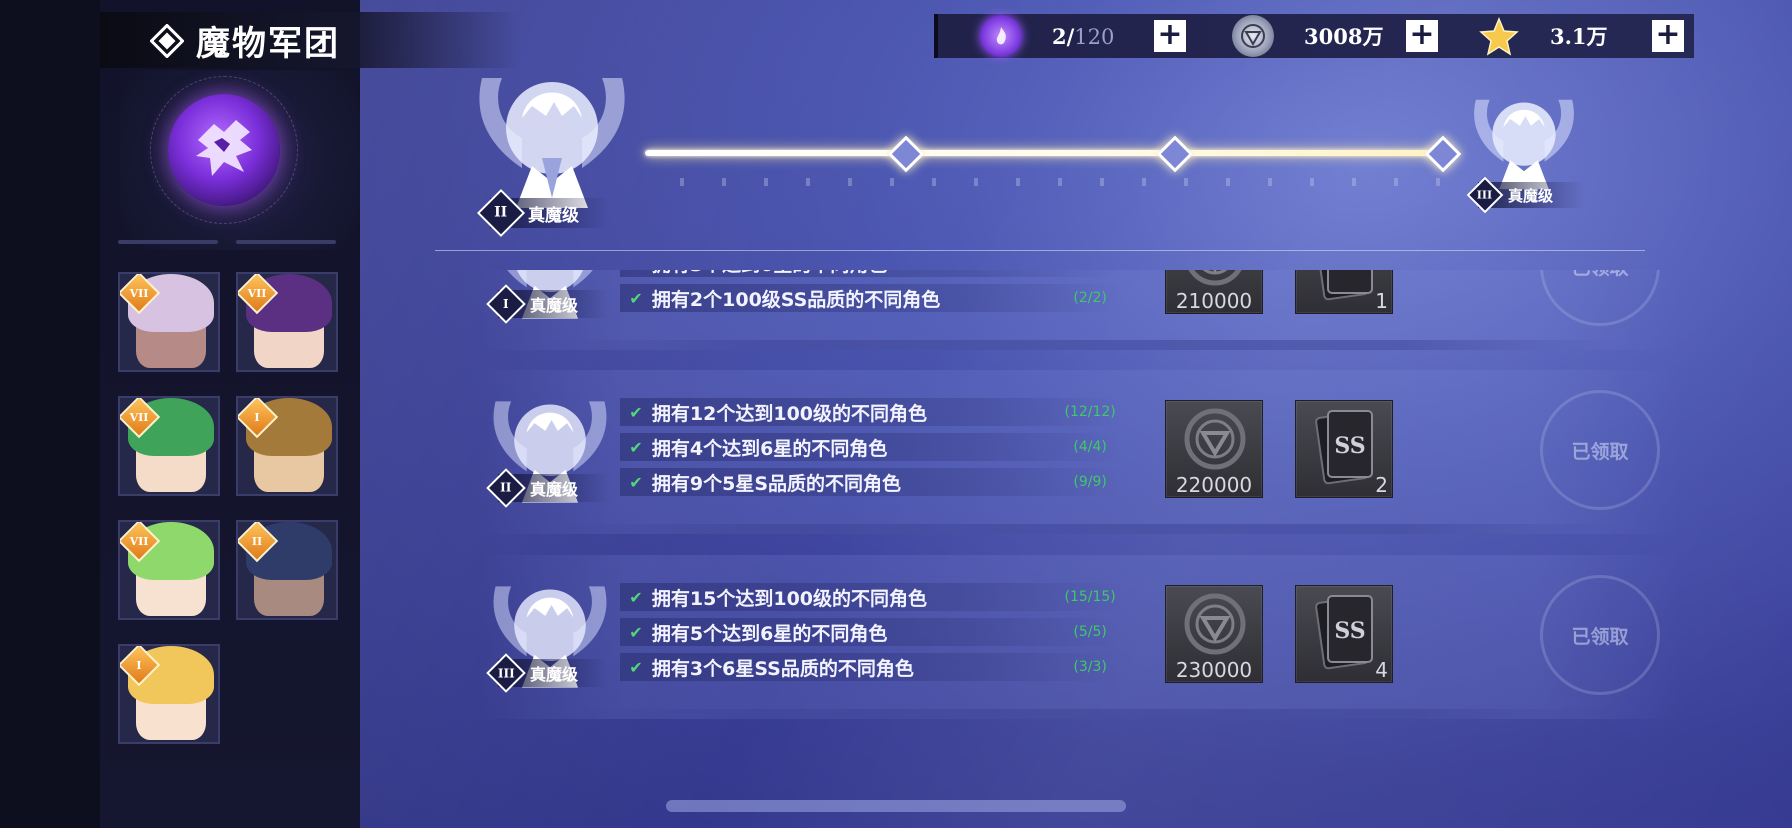 The width and height of the screenshot is (1792, 828). I want to click on row-rank-label: II 真魔级, so click(547, 488).